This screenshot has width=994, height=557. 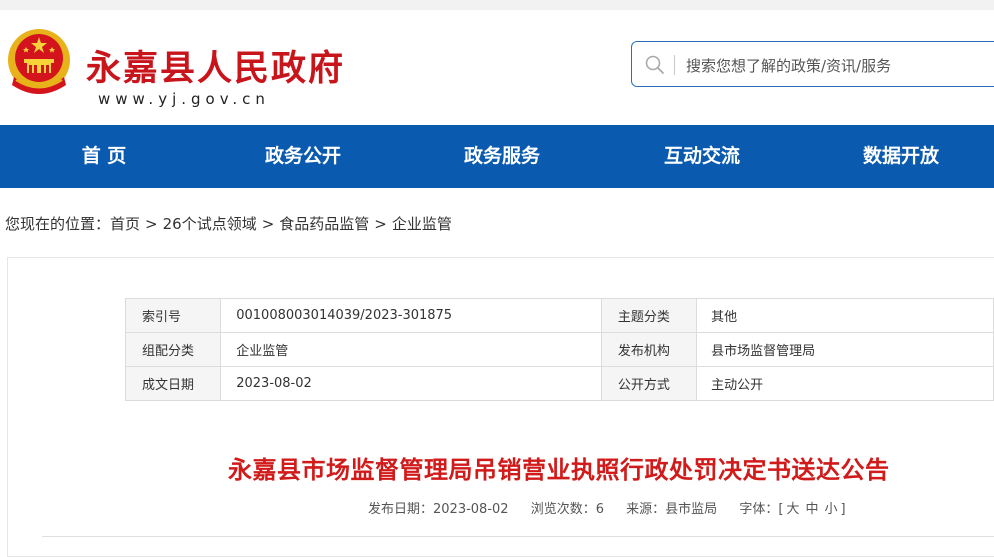 I want to click on main-nav: 首 页 政务公开 政务服务 互动交流 数据开放, so click(x=497, y=156).